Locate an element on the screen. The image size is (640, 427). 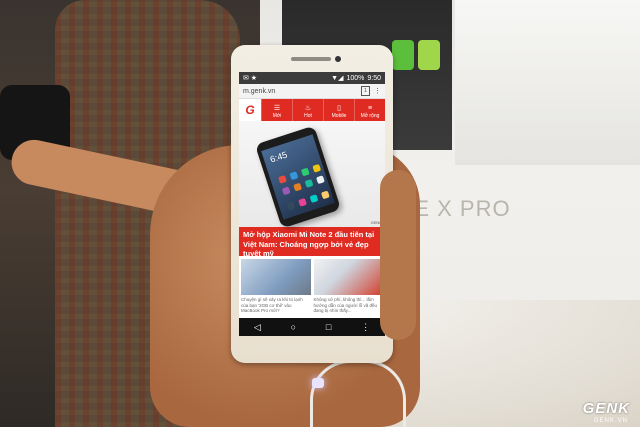
phone-screen: ✉ ★ ▼◢ 100% 9:50 m.genk.vn 1 ⋮ G ☰ Mới ♨ is located at coordinates (312, 204).